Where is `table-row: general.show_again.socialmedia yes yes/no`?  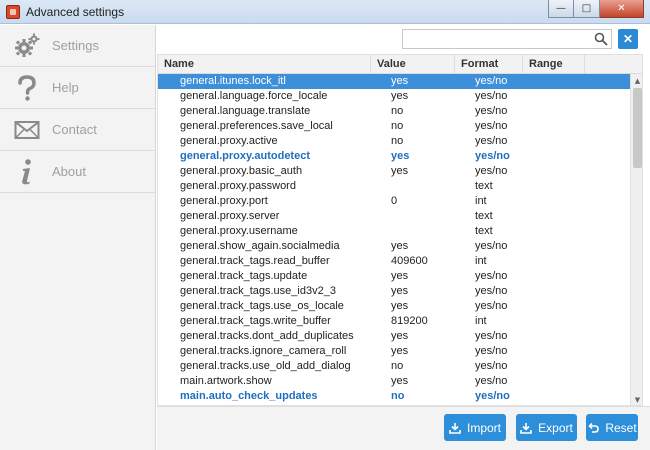
table-row: general.show_again.socialmedia yes yes/no is located at coordinates (394, 246).